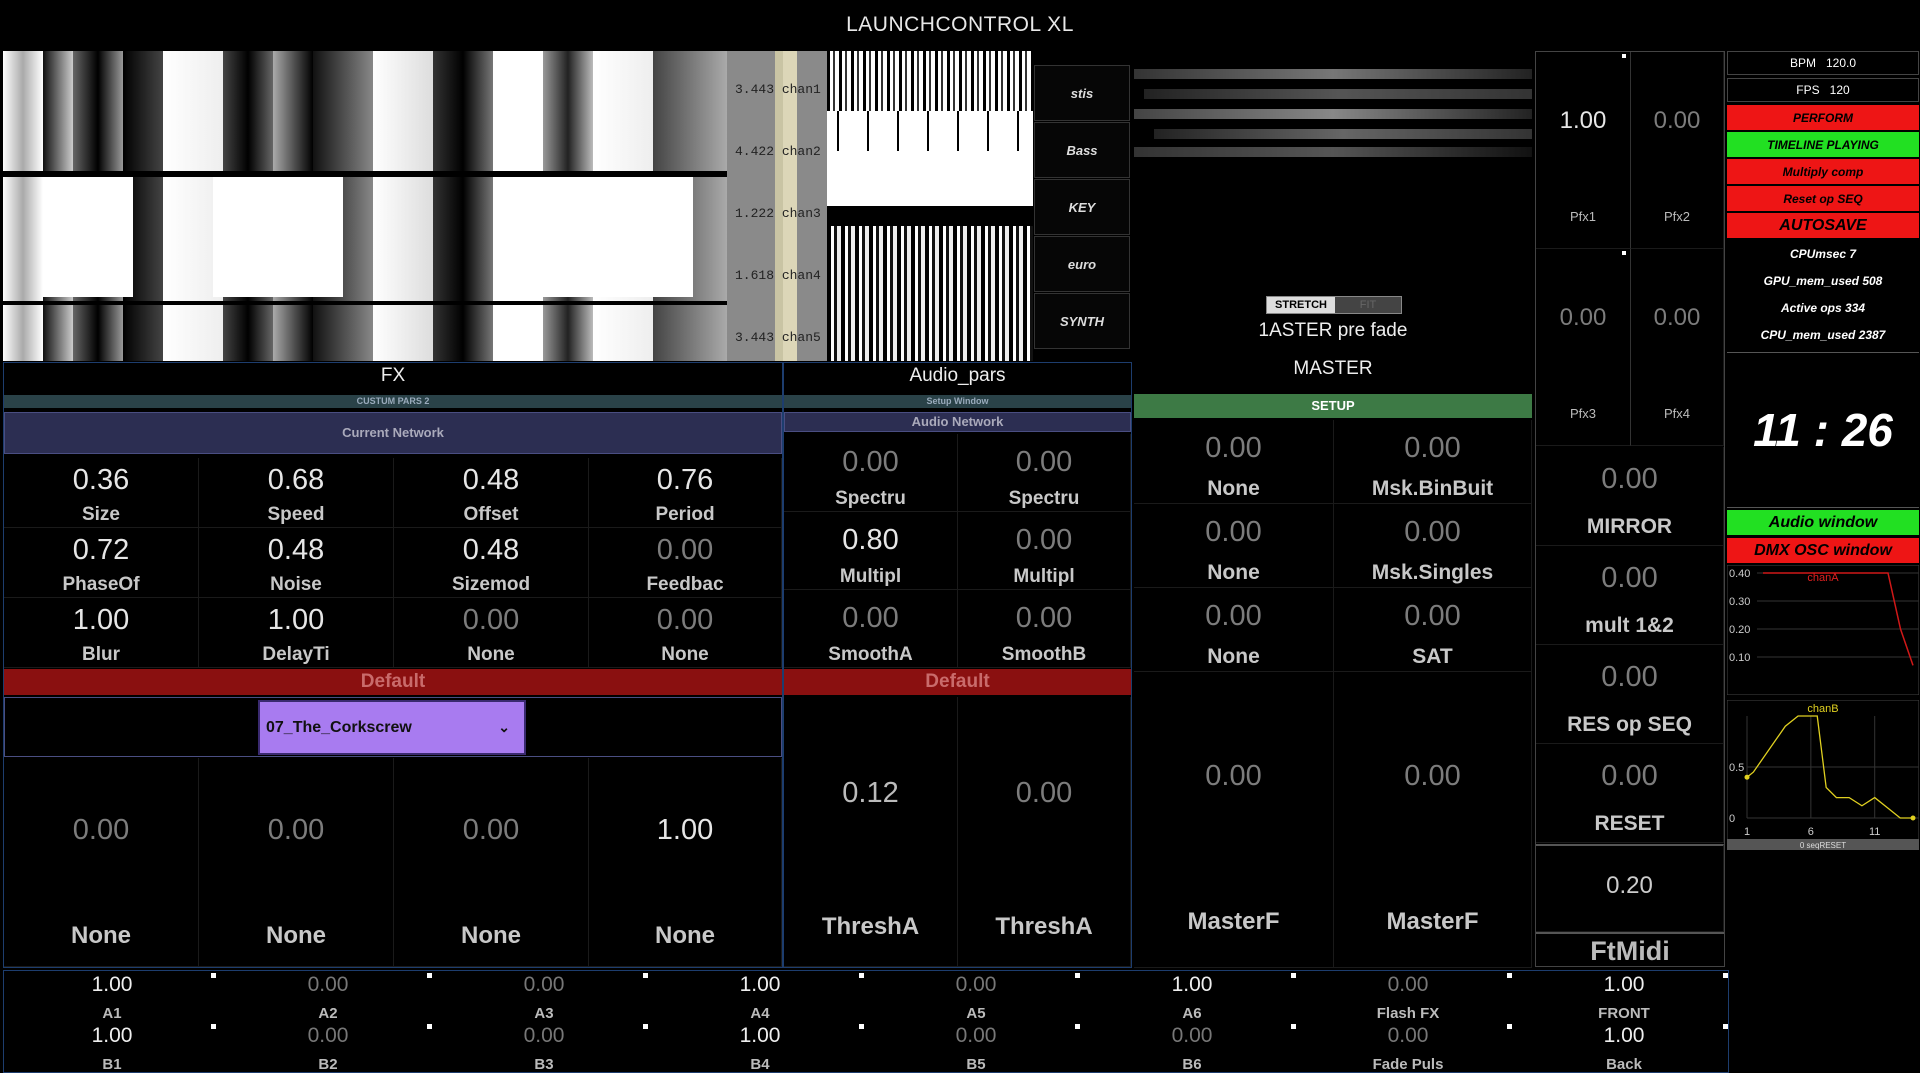 The width and height of the screenshot is (1920, 1073). What do you see at coordinates (1630, 595) in the screenshot?
I see `mult-control: 0.00 mult 1&2` at bounding box center [1630, 595].